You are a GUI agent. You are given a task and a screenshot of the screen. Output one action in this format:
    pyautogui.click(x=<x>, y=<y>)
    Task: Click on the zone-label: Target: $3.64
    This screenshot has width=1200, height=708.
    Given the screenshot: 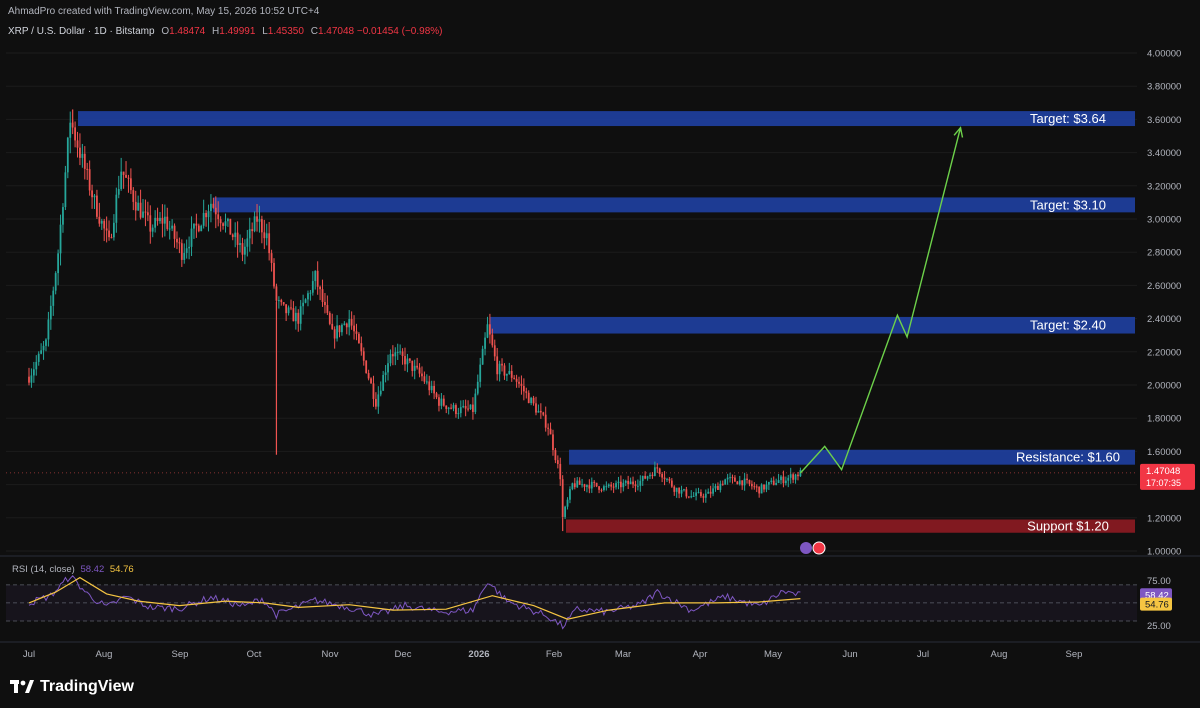 What is the action you would take?
    pyautogui.click(x=1068, y=118)
    